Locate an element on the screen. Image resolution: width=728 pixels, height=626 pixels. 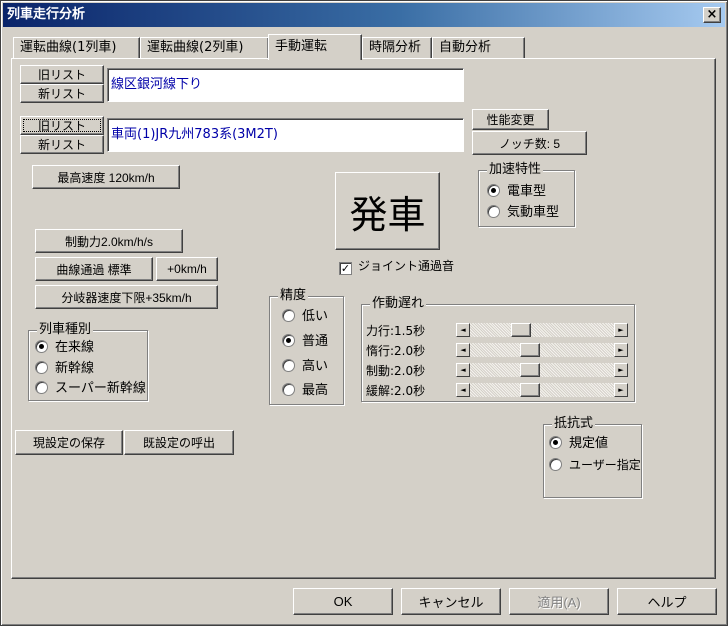
delay-row-label: 緩解:2.0秒 is located at coordinates (396, 391).